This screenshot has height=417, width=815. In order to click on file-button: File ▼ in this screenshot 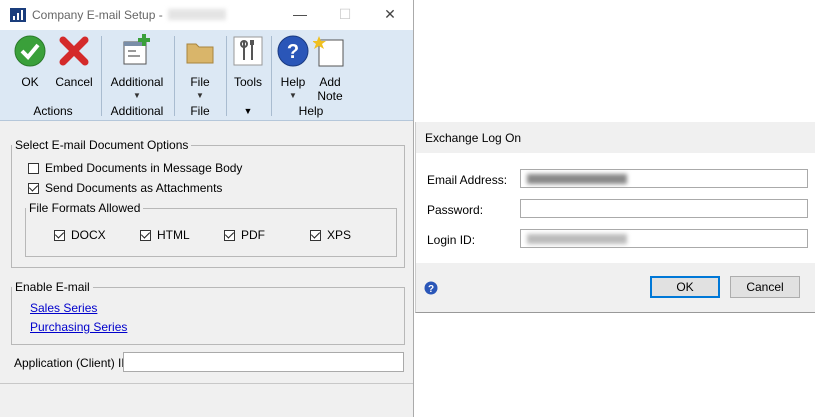, I will do `click(200, 67)`.